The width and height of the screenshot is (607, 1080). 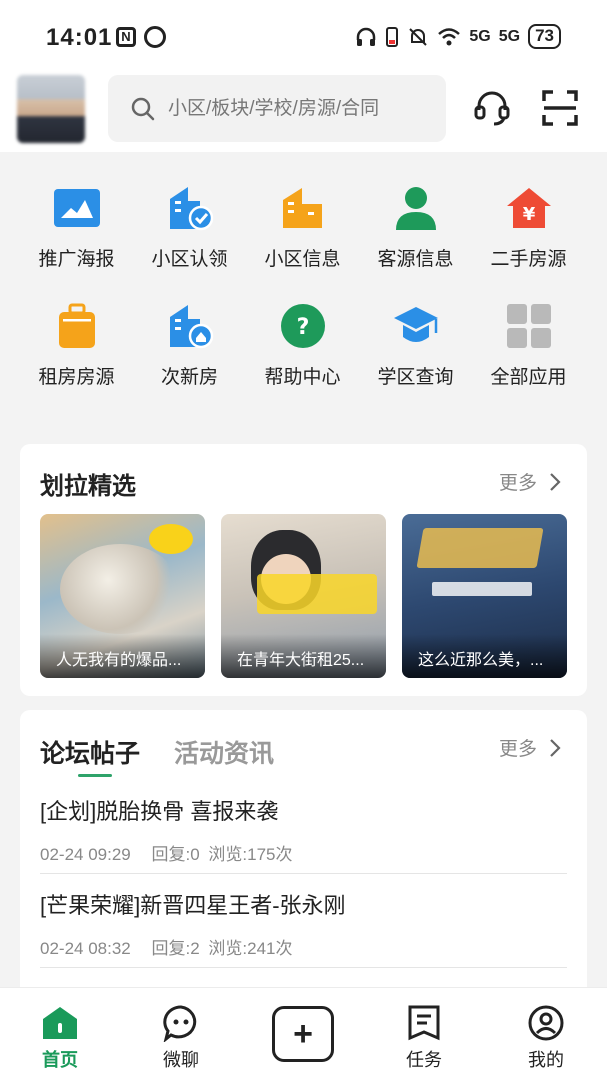 I want to click on headline-banner, so click(x=317, y=594).